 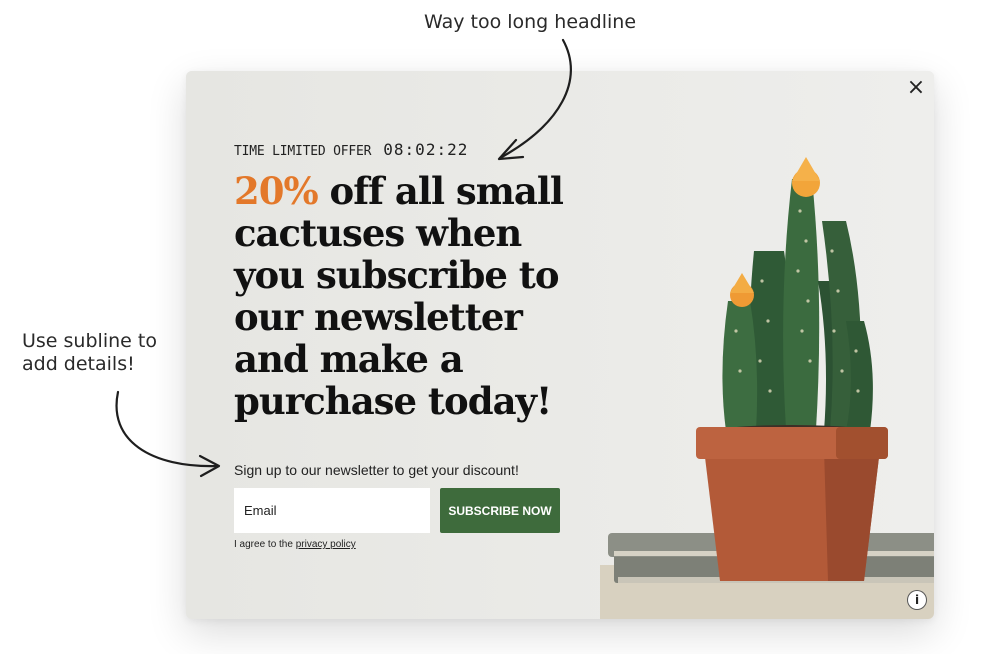 What do you see at coordinates (89, 352) in the screenshot?
I see `annotation-subline-note: Use subline to add details!` at bounding box center [89, 352].